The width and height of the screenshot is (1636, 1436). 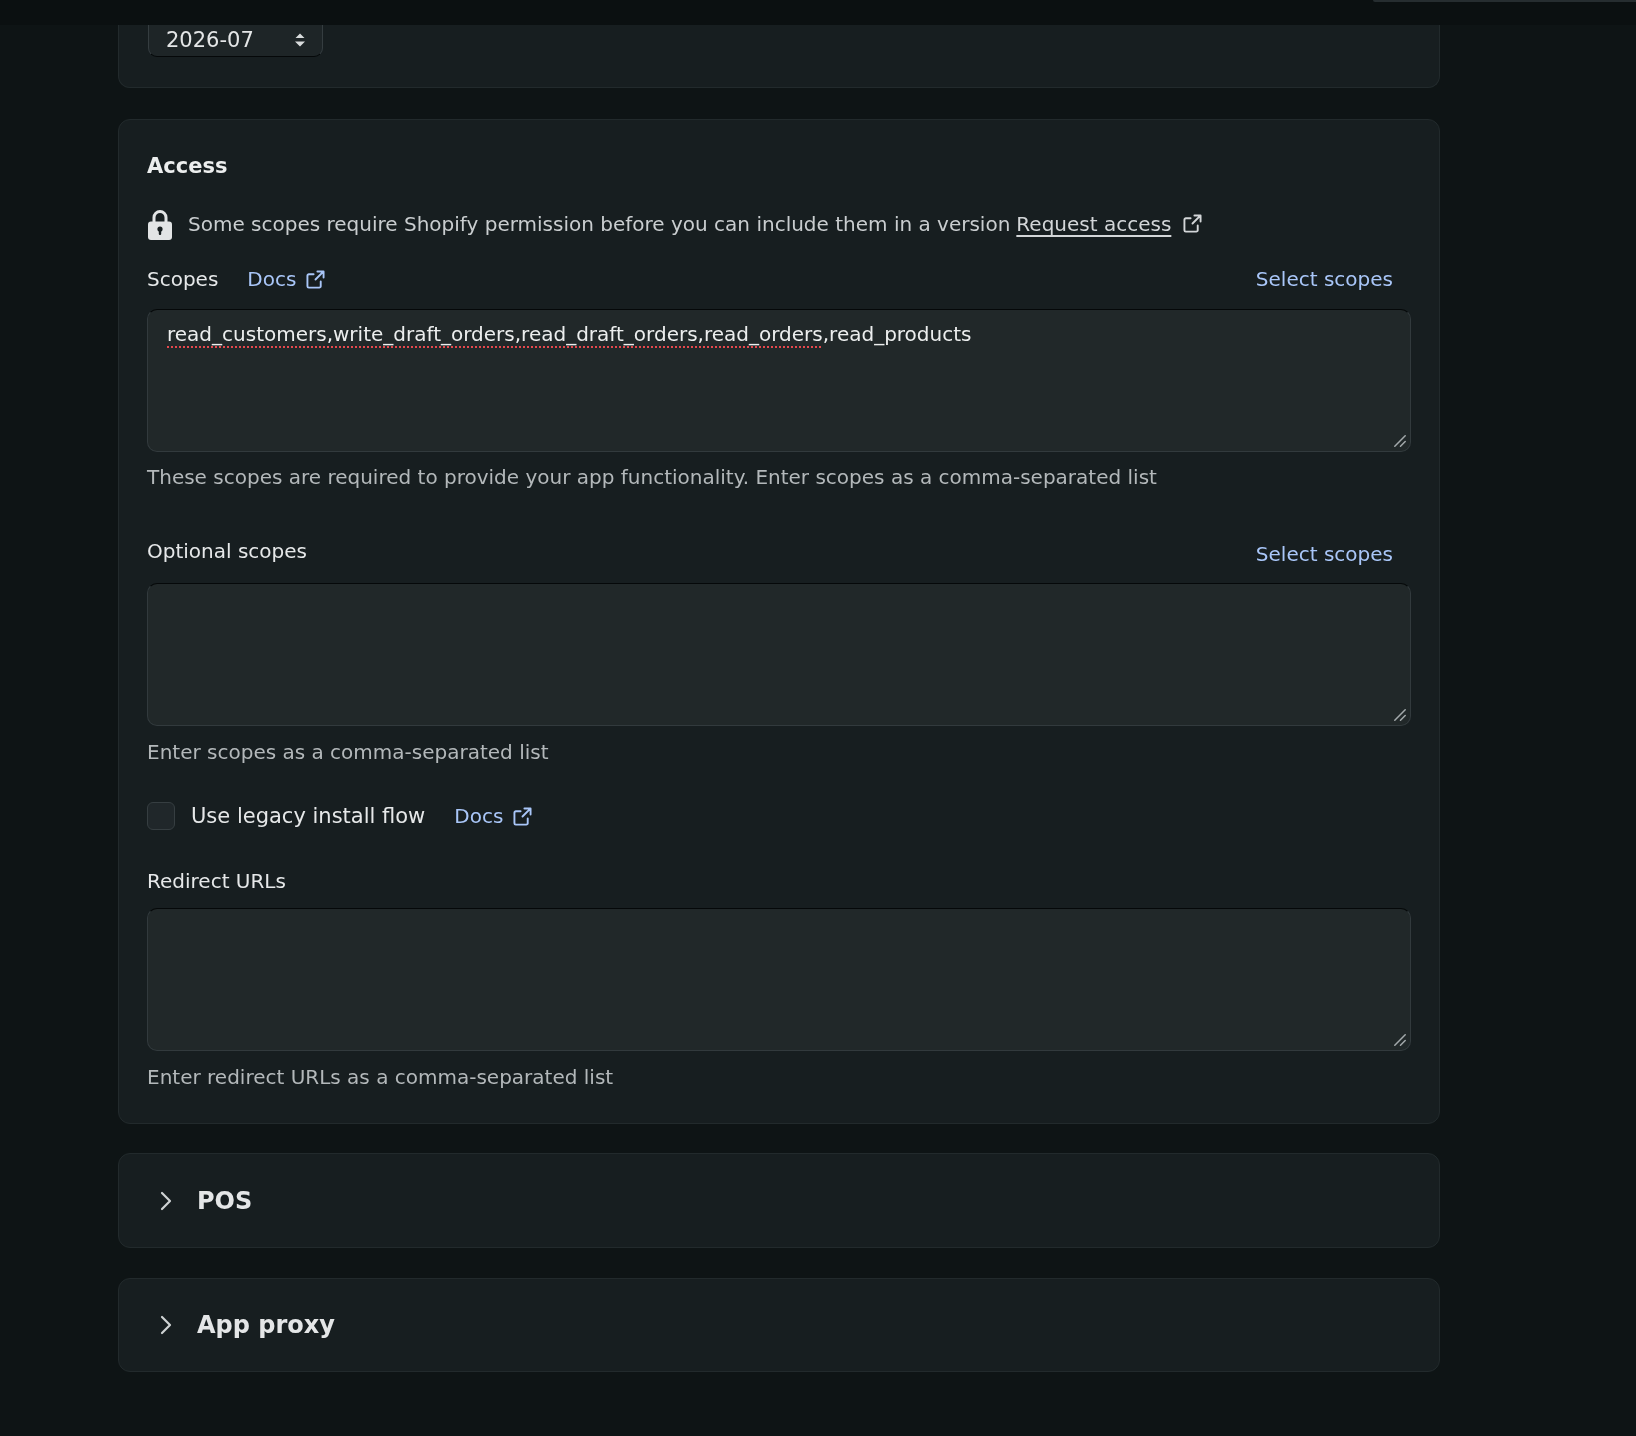 I want to click on checkbox-label: Use legacy install flow, so click(x=308, y=816).